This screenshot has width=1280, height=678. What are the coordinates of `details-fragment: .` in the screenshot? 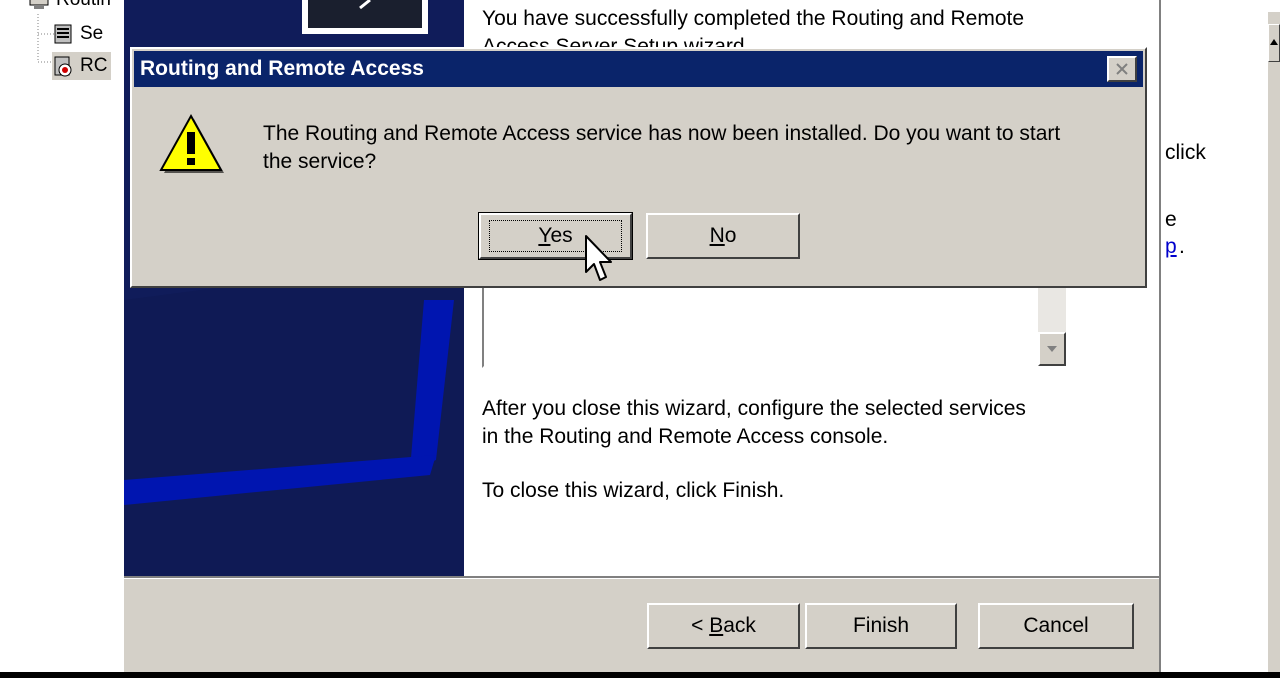 It's located at (1182, 246).